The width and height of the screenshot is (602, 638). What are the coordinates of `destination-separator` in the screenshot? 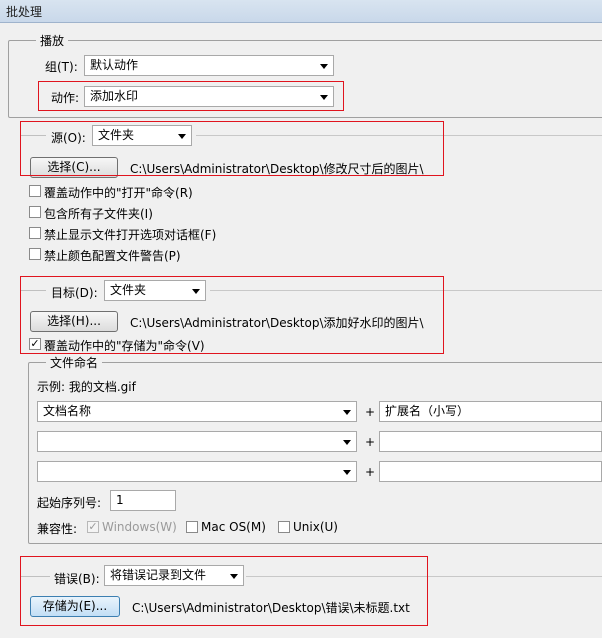 It's located at (406, 290).